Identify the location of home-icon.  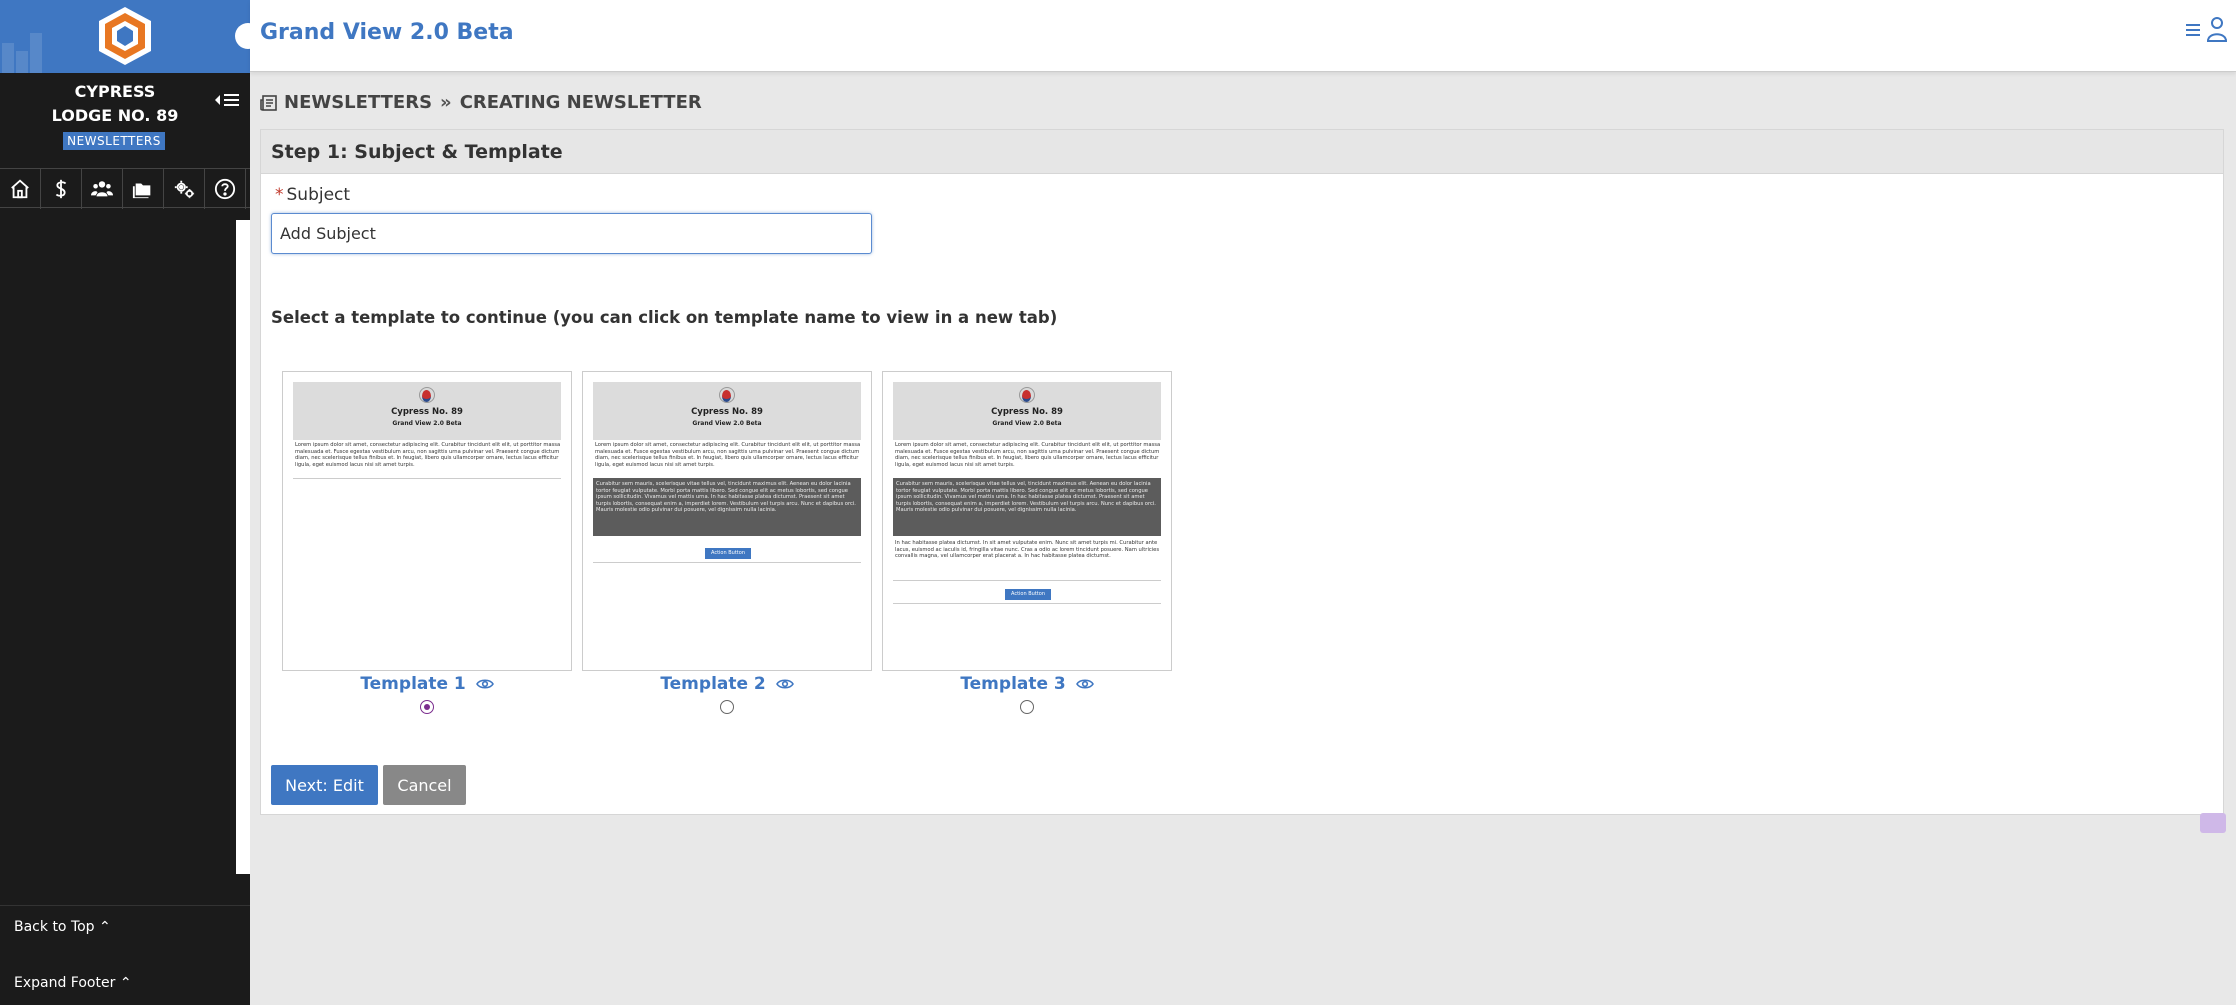
(20, 189).